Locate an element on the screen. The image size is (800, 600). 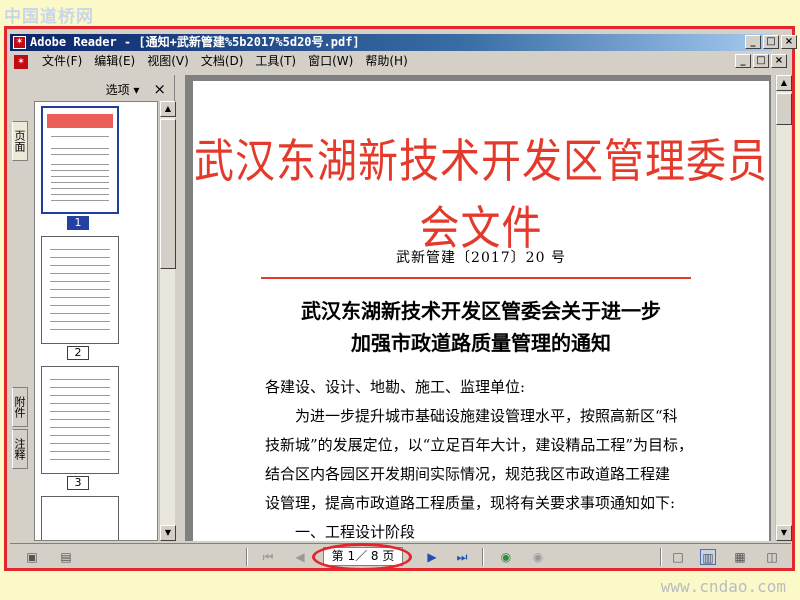
go-forward-icon: ◉ is located at coordinates (538, 557).